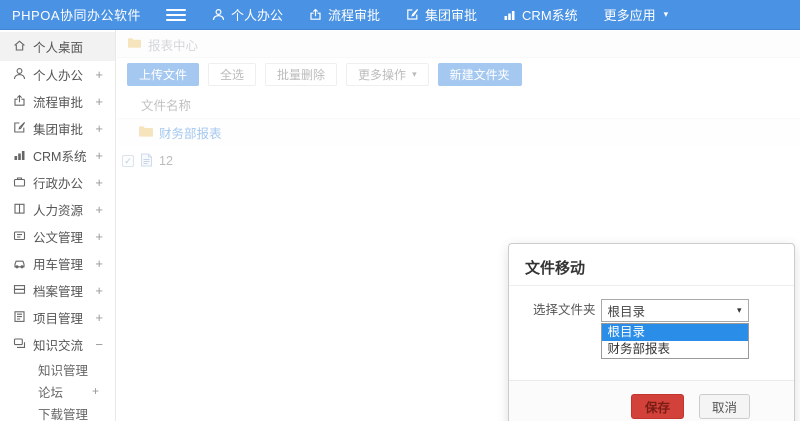 This screenshot has width=800, height=421. Describe the element at coordinates (57, 411) in the screenshot. I see `sidebar-subitem-downloads: 下载管理` at that location.